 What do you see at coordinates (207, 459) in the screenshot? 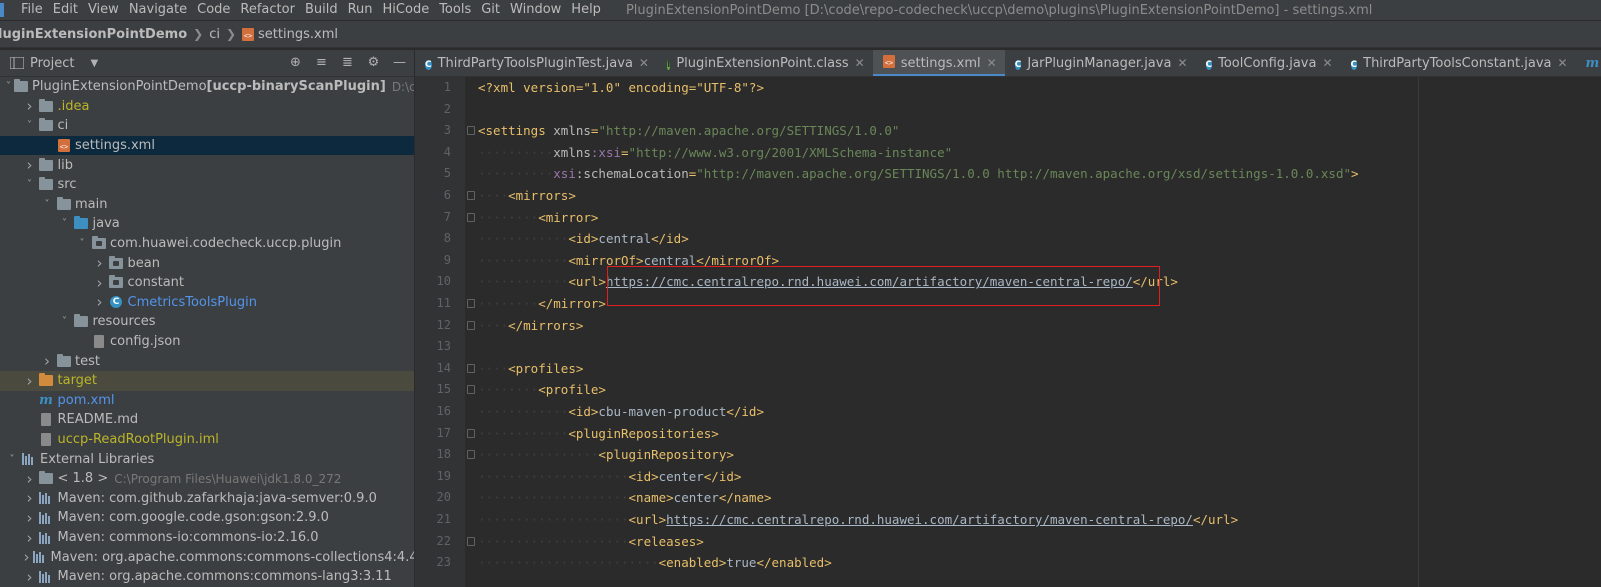
I see `tree-item: ˅ External Libraries` at bounding box center [207, 459].